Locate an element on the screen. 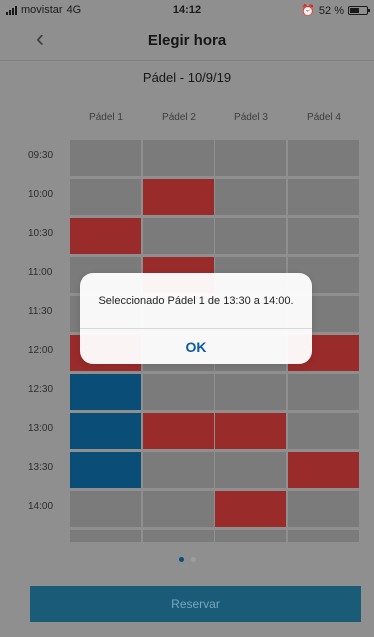  time-label: 13:30 is located at coordinates (41, 467).